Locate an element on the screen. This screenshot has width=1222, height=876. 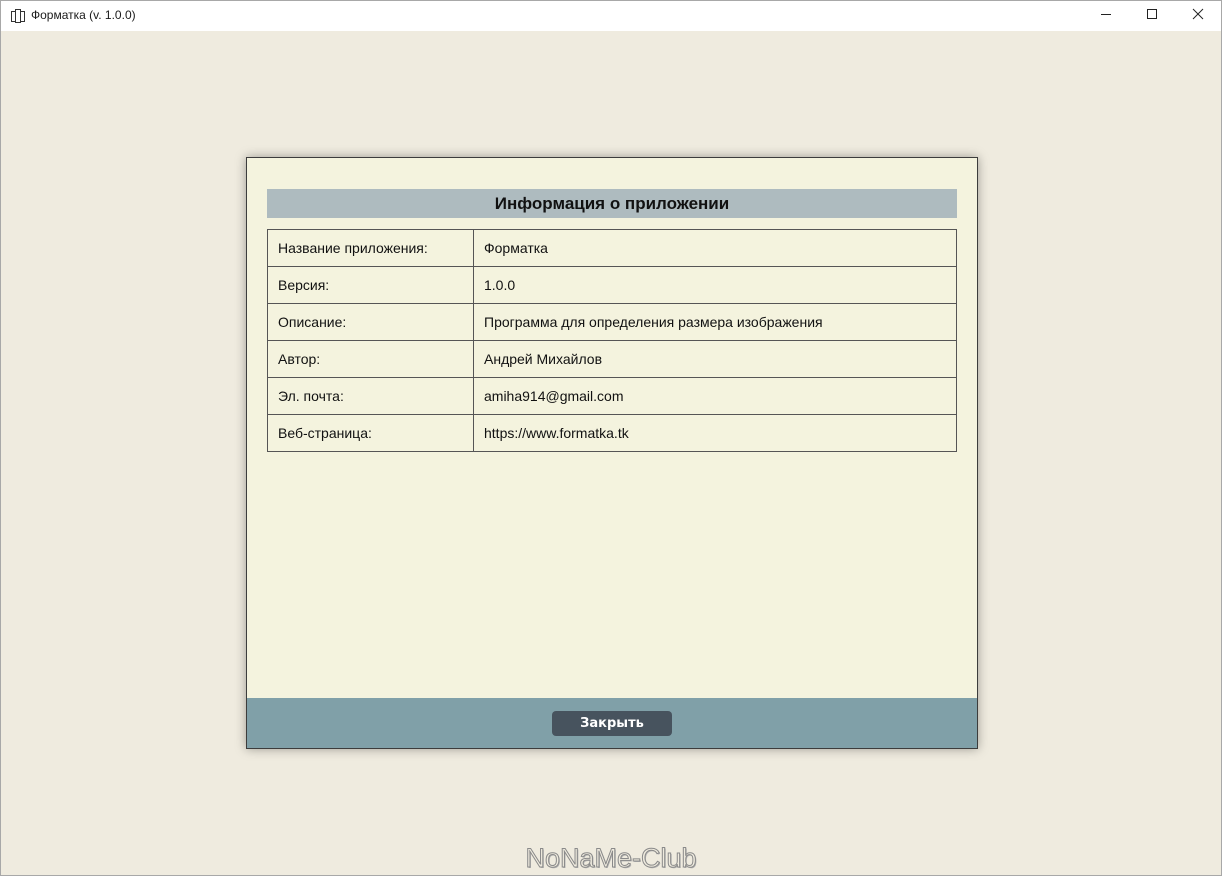
close-icon is located at coordinates (1198, 16).